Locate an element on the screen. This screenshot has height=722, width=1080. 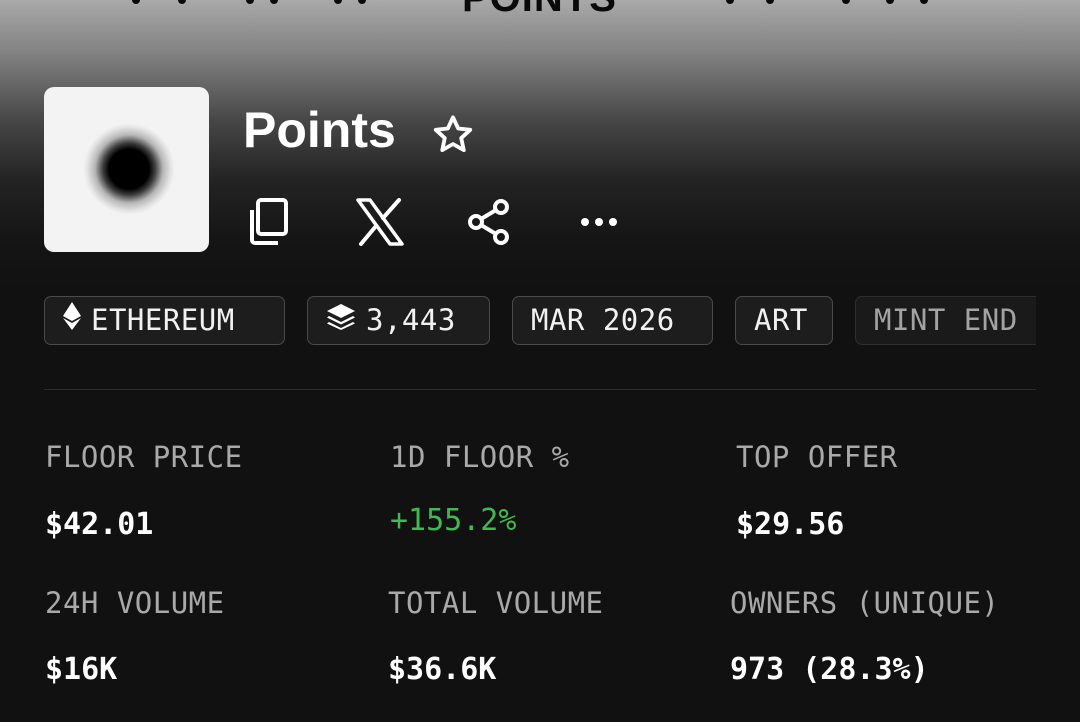
banner-artwork: POINTS is located at coordinates (540, 7).